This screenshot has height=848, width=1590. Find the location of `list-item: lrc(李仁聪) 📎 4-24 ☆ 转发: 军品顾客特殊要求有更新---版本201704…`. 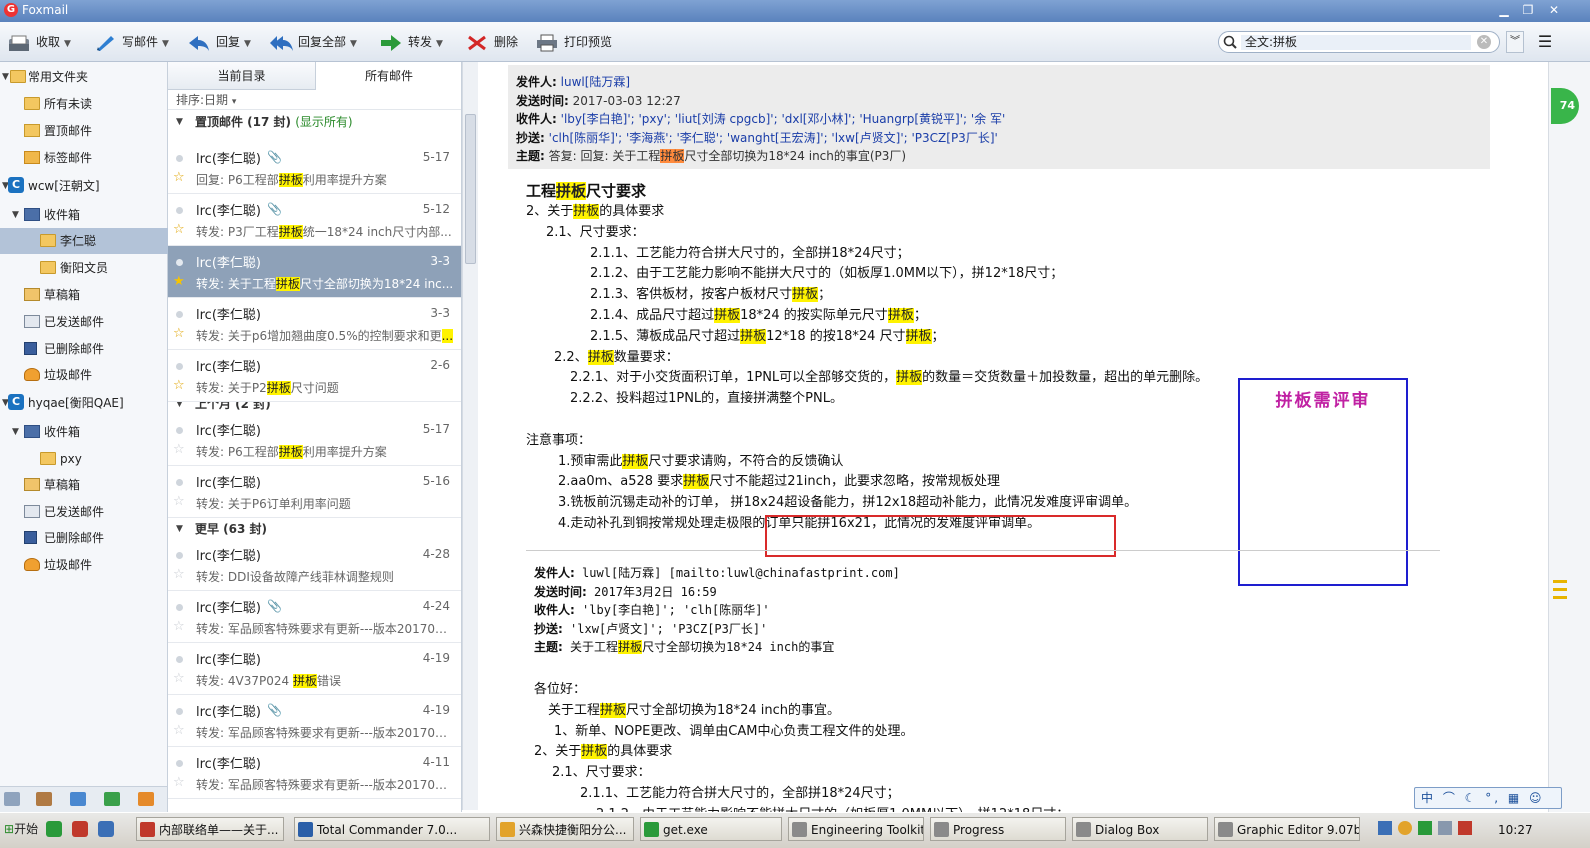

list-item: lrc(李仁聪) 📎 4-24 ☆ 转发: 军品顾客特殊要求有更新---版本201704… is located at coordinates (314, 617).